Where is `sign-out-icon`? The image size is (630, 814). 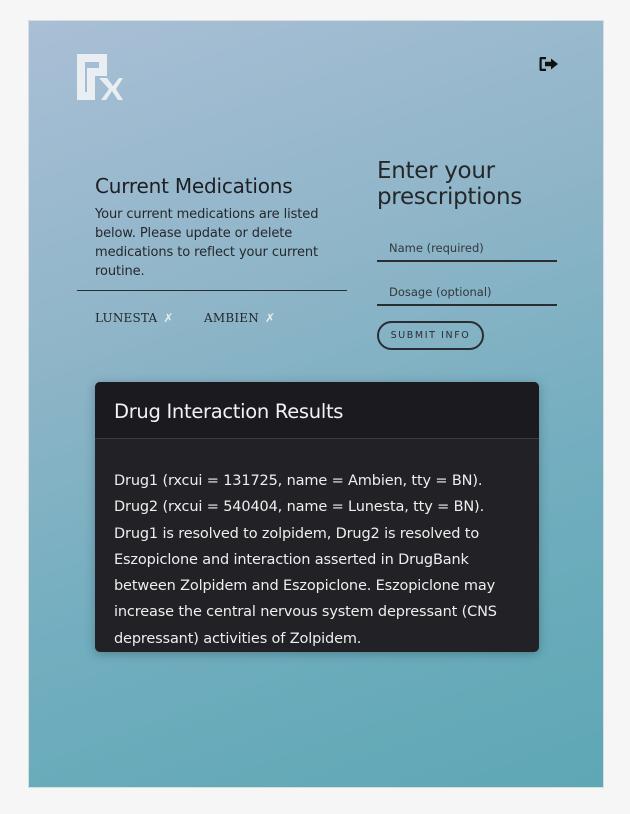
sign-out-icon is located at coordinates (549, 64).